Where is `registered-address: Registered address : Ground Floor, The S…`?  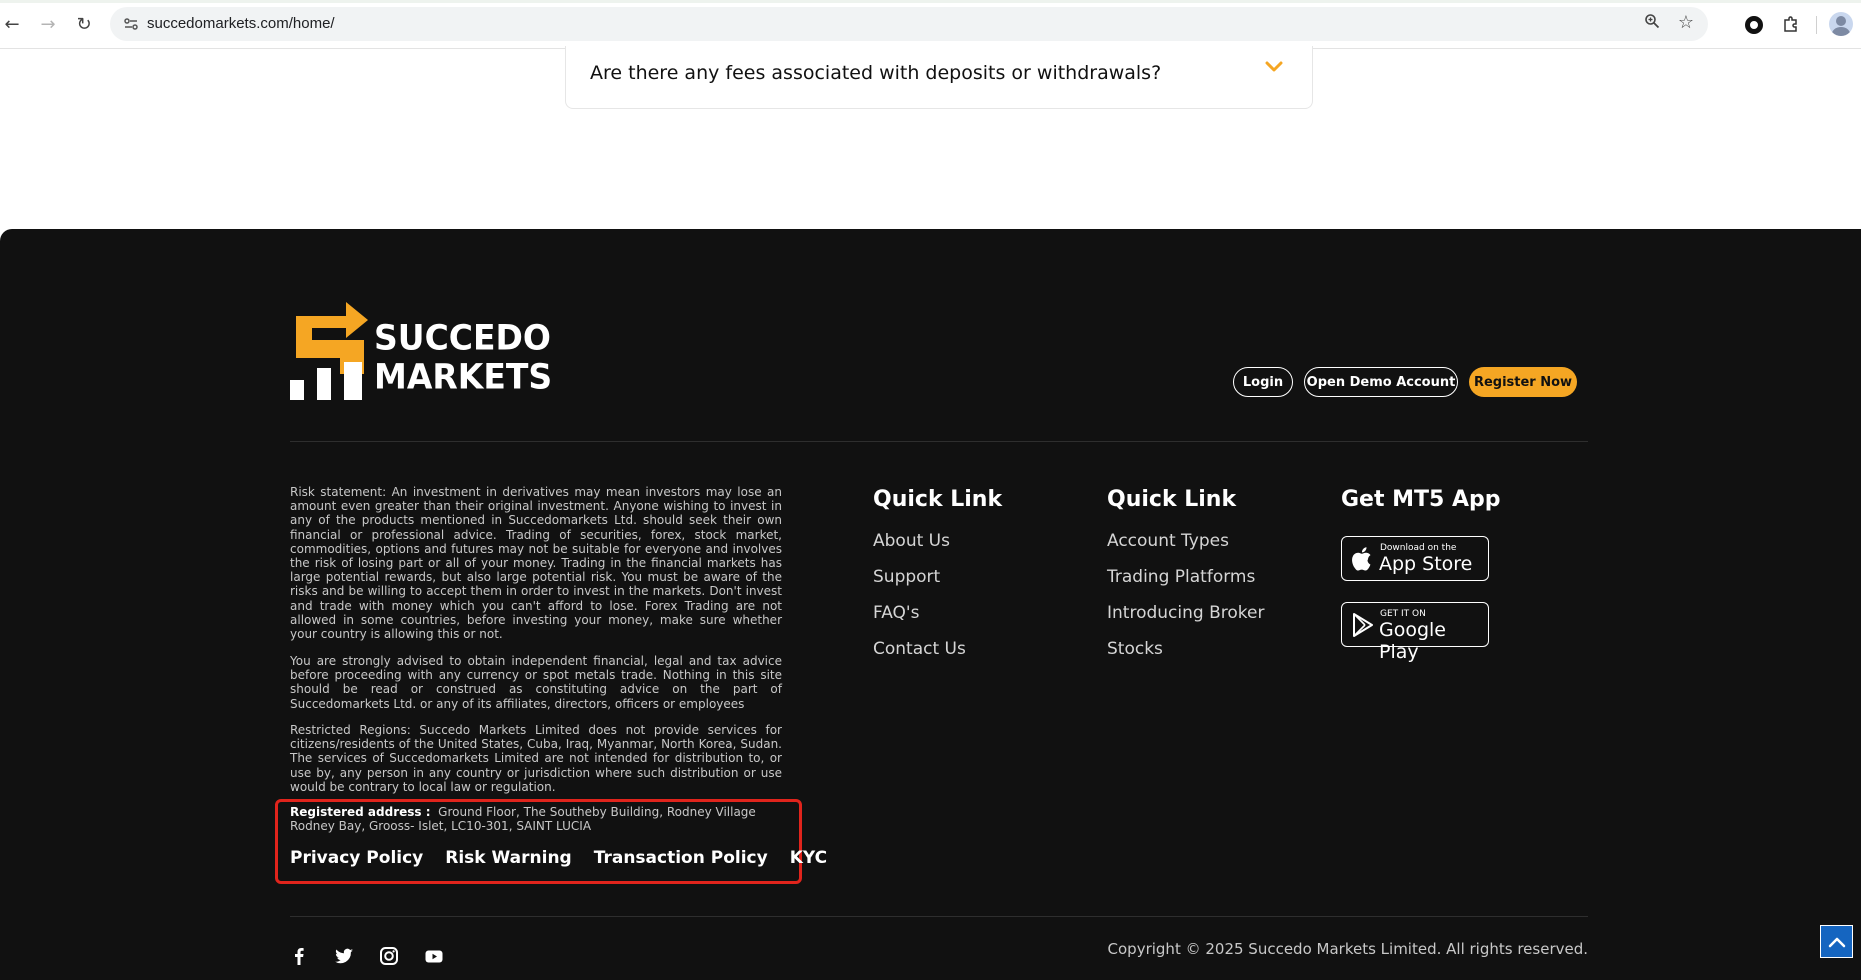
registered-address: Registered address : Ground Floor, The S… is located at coordinates (538, 819).